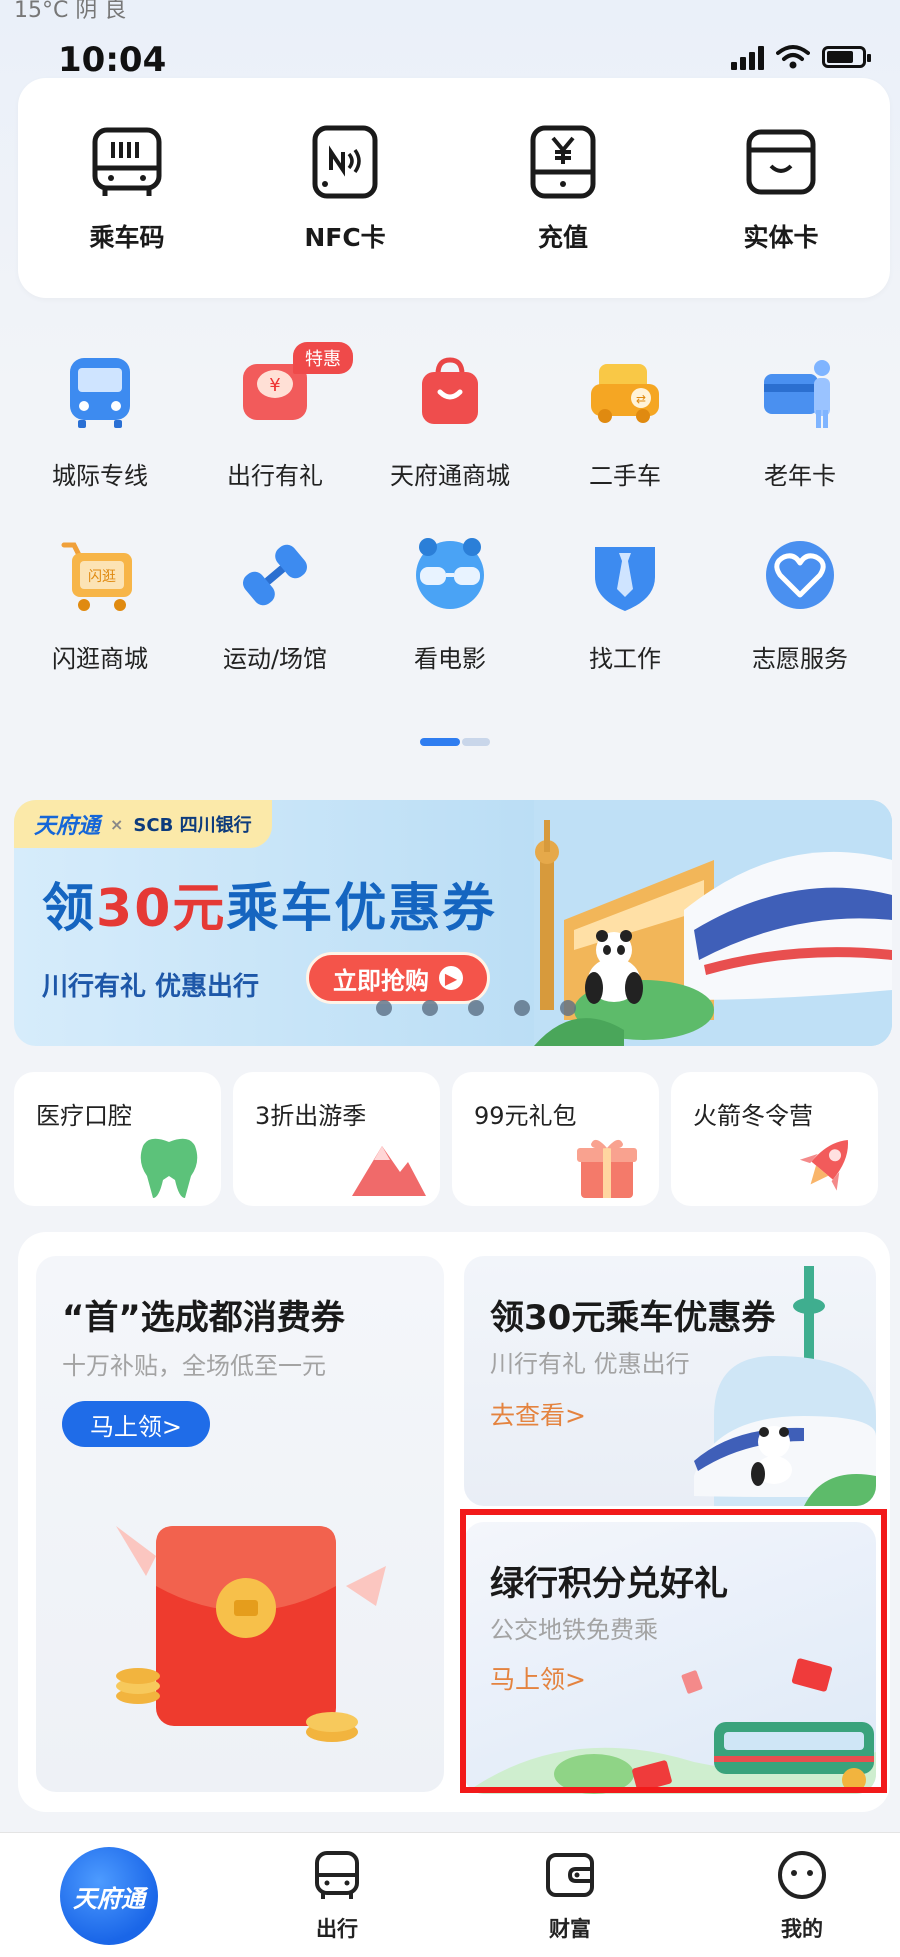 Image resolution: width=900 pixels, height=1957 pixels. Describe the element at coordinates (389, 1171) in the screenshot. I see `mountain-icon` at that location.